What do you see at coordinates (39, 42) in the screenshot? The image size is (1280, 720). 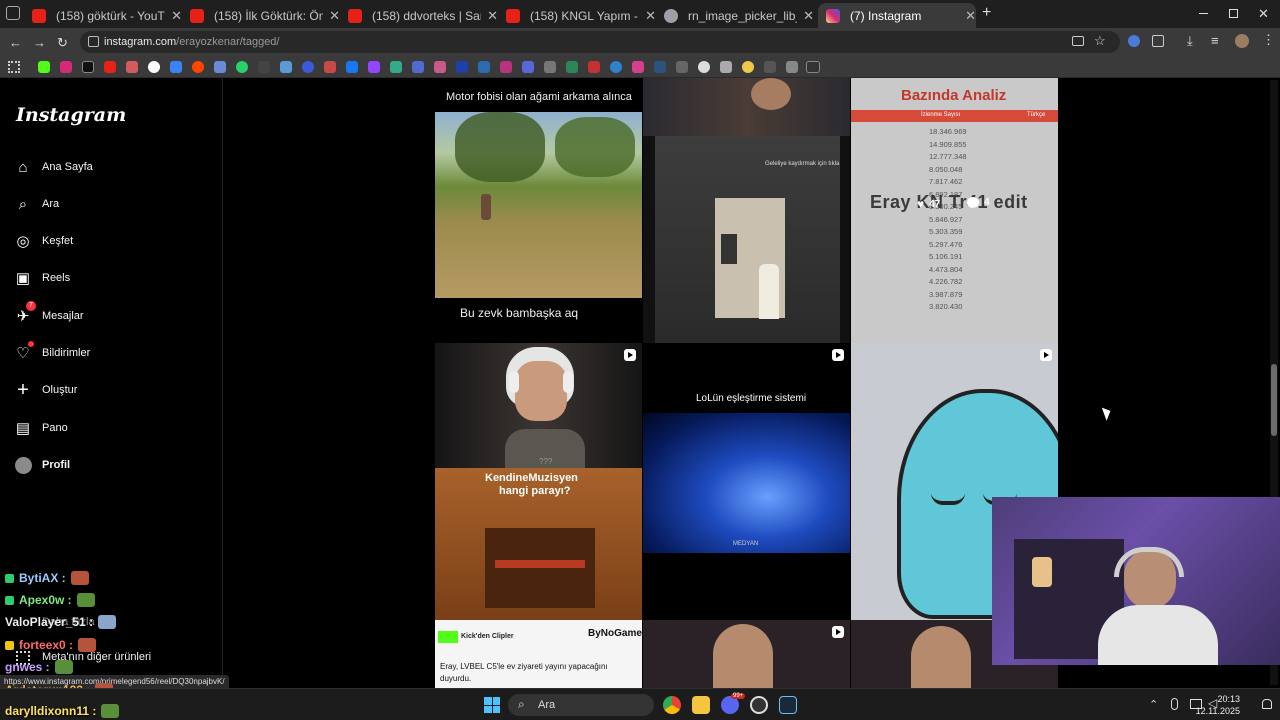 I see `forward-icon: →` at bounding box center [39, 42].